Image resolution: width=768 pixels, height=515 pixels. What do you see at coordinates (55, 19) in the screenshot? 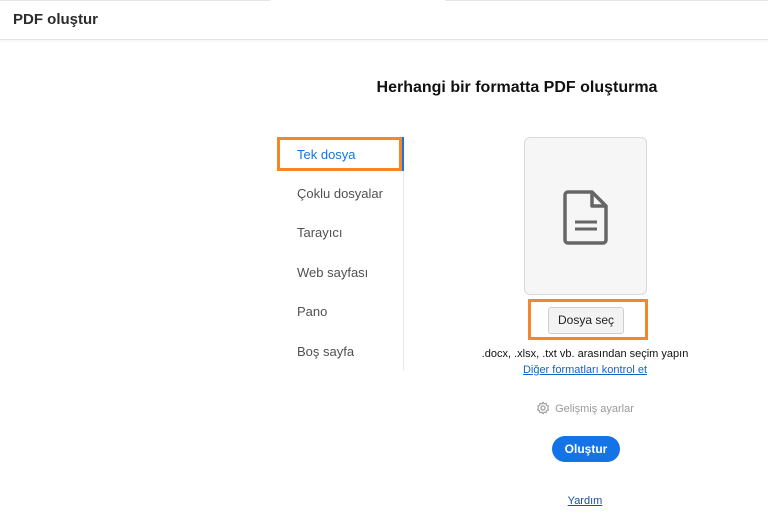
I see `header-title: PDF oluştur` at bounding box center [55, 19].